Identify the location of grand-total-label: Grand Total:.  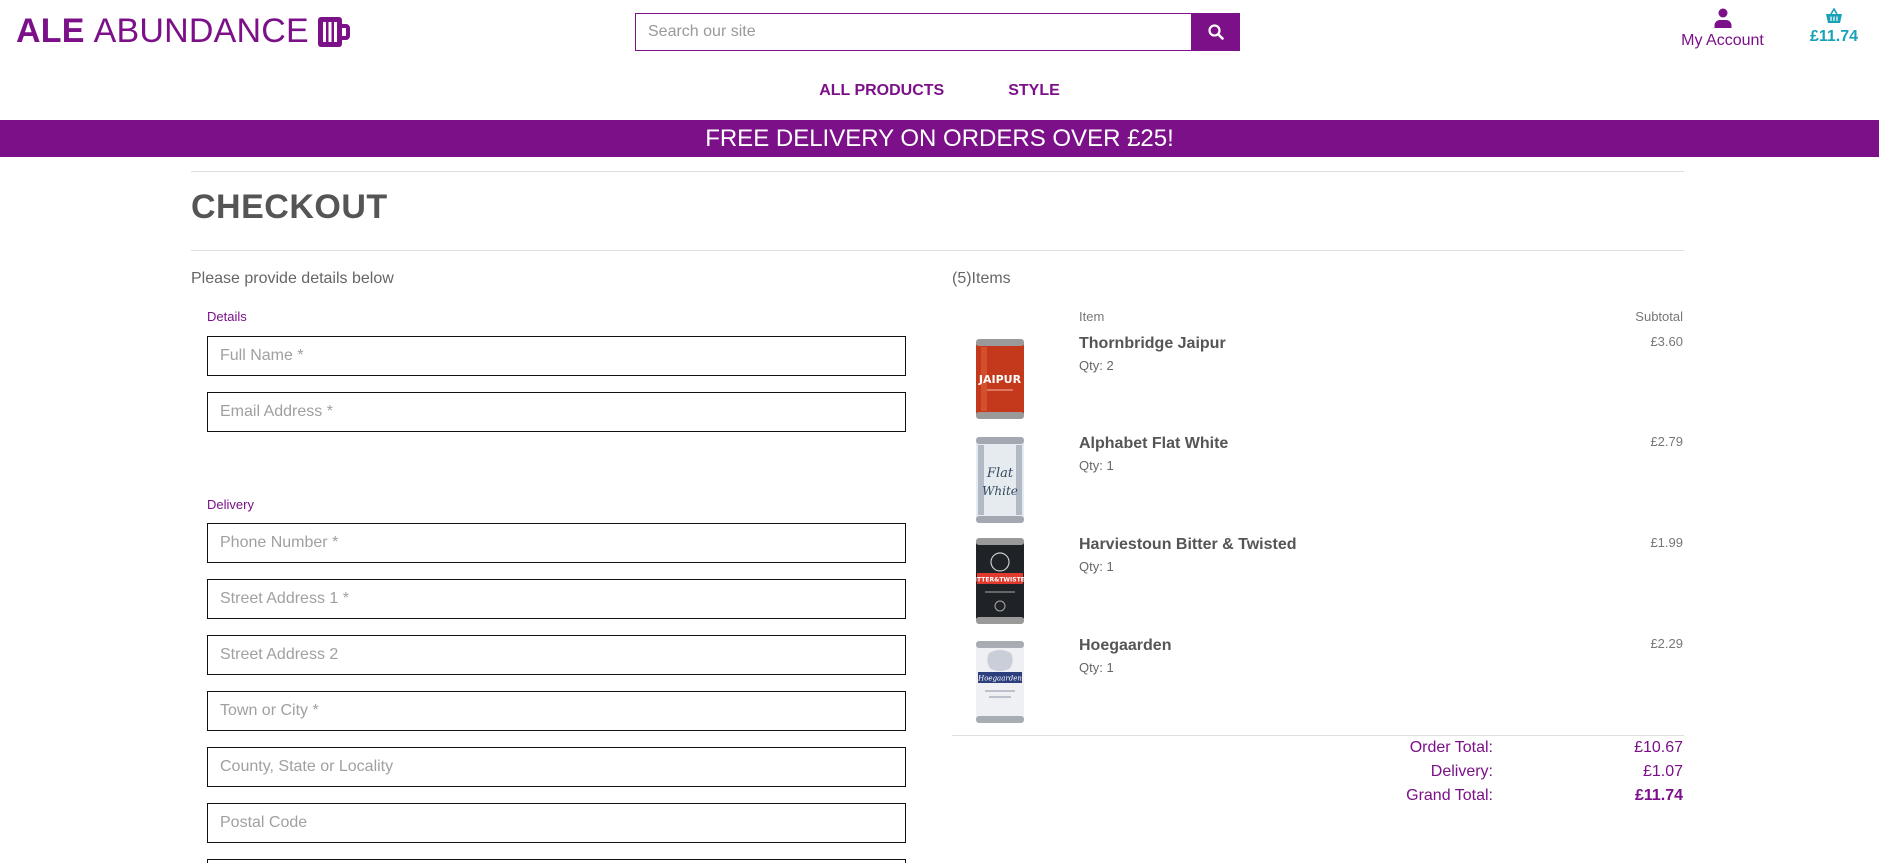
(1449, 795).